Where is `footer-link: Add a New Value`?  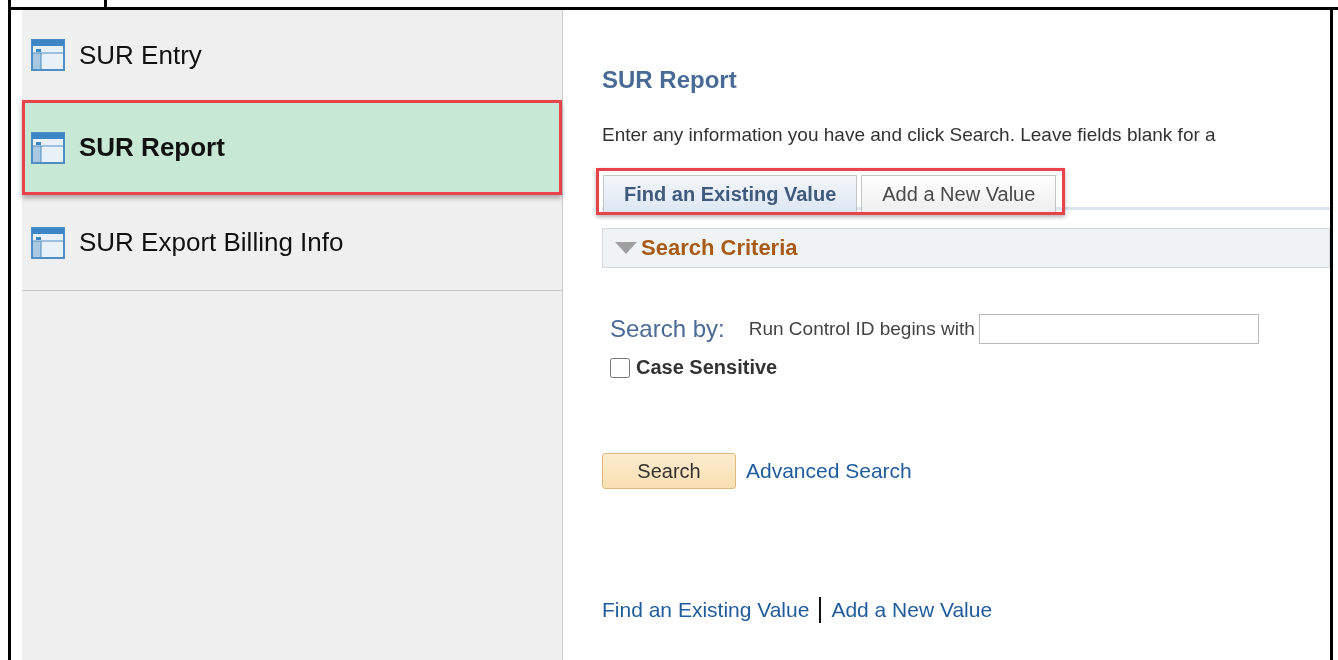 footer-link: Add a New Value is located at coordinates (912, 610).